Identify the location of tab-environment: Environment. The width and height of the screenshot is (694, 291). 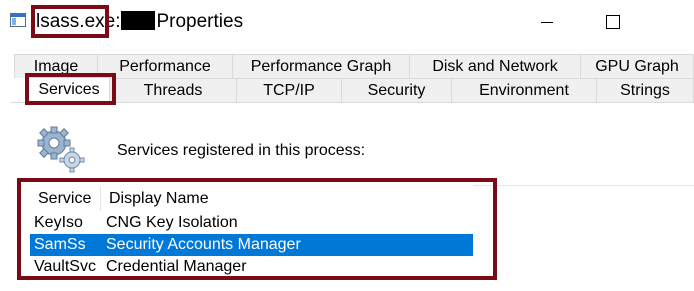
(524, 90).